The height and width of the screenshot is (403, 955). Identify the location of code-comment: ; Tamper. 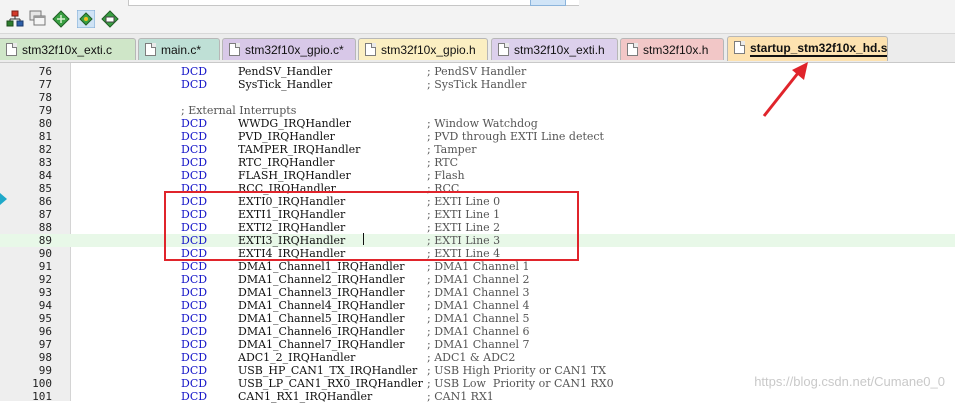
(452, 149).